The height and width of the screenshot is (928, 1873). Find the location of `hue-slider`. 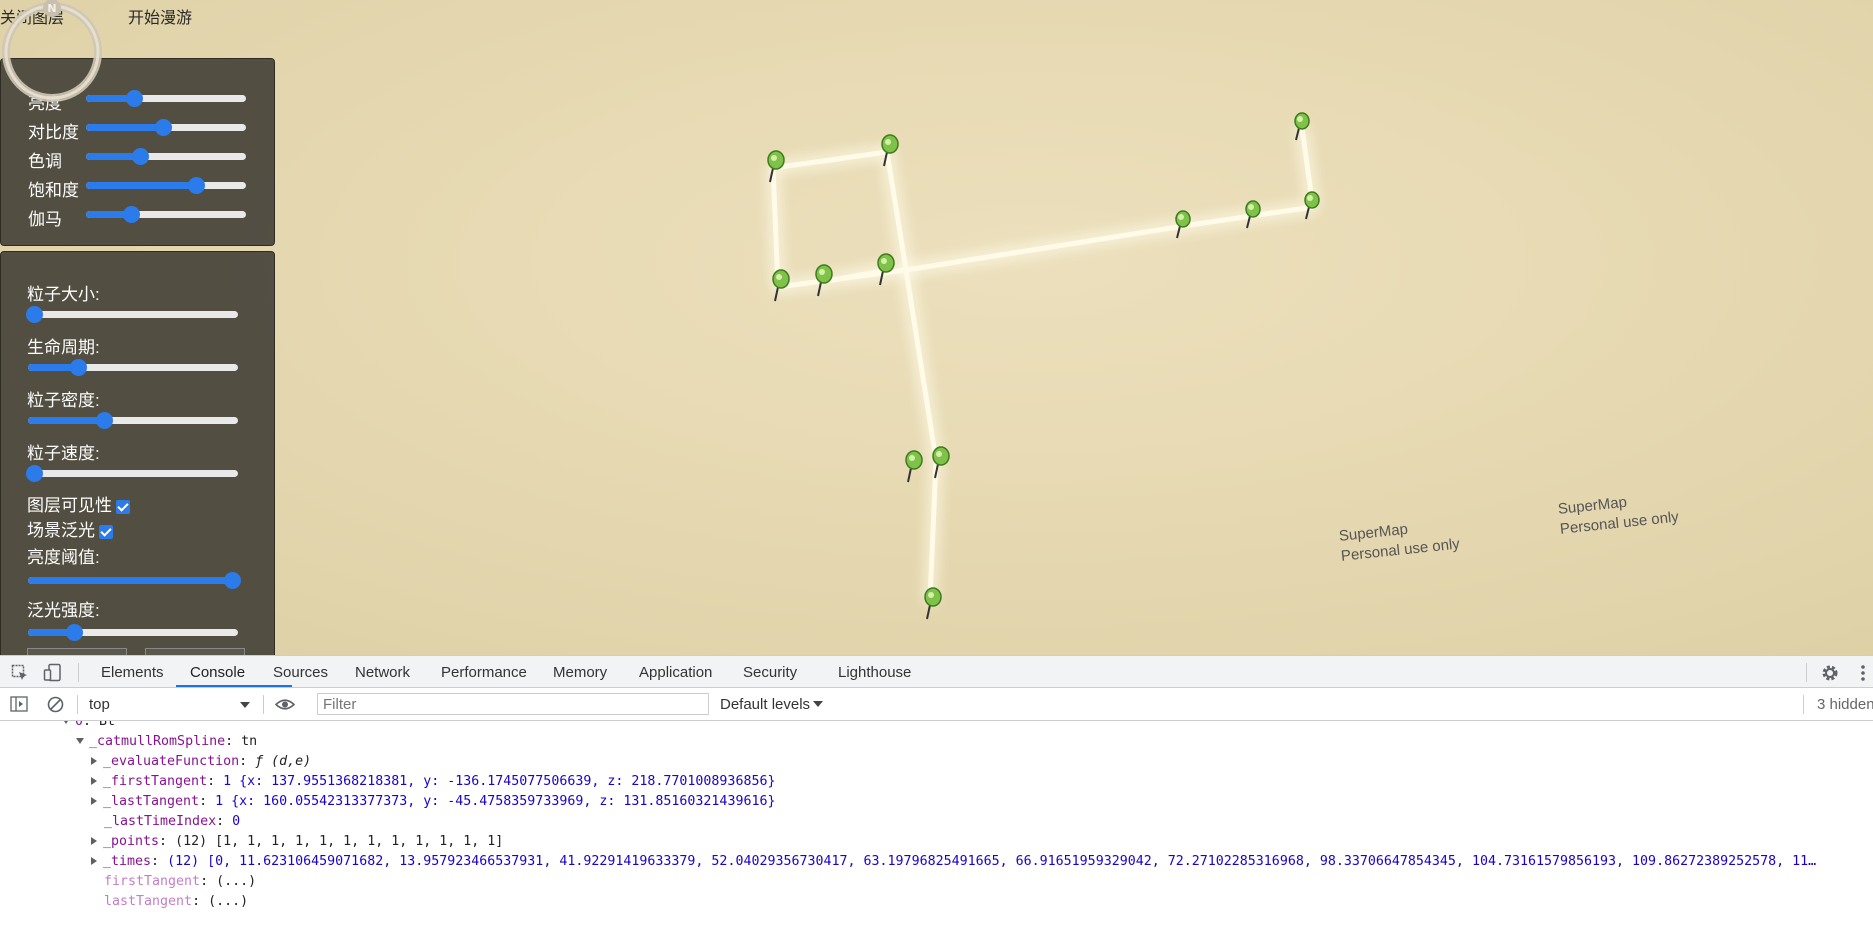

hue-slider is located at coordinates (166, 156).